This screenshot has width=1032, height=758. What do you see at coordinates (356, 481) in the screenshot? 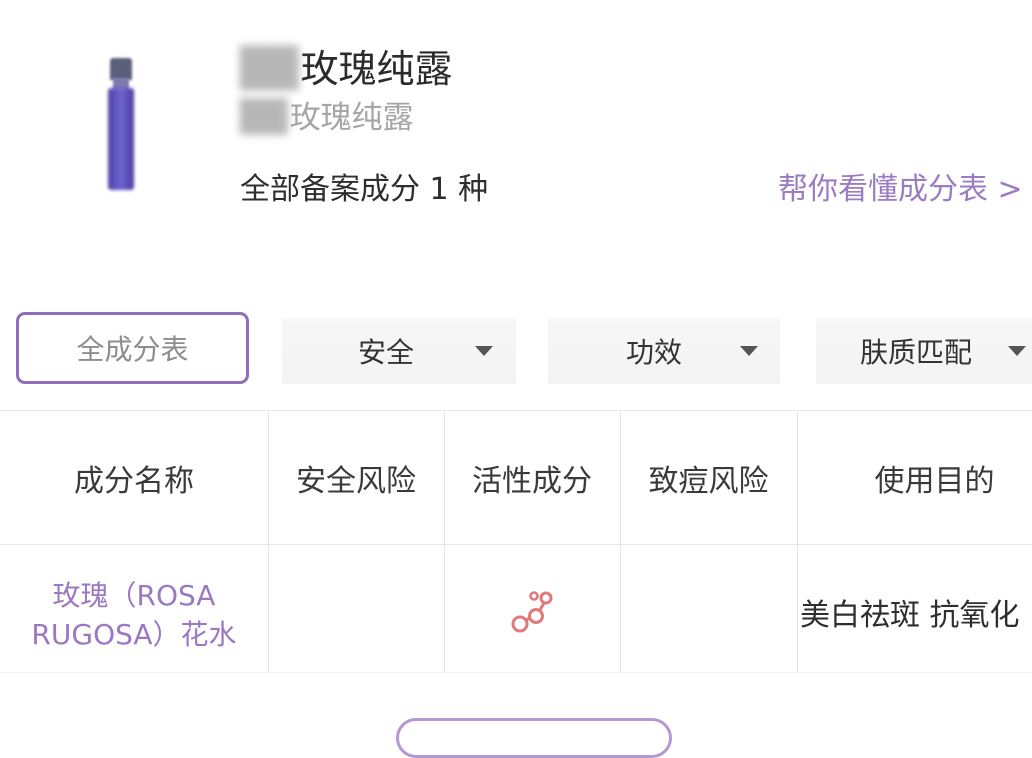
I see `header-safety-risk: 安全风险` at bounding box center [356, 481].